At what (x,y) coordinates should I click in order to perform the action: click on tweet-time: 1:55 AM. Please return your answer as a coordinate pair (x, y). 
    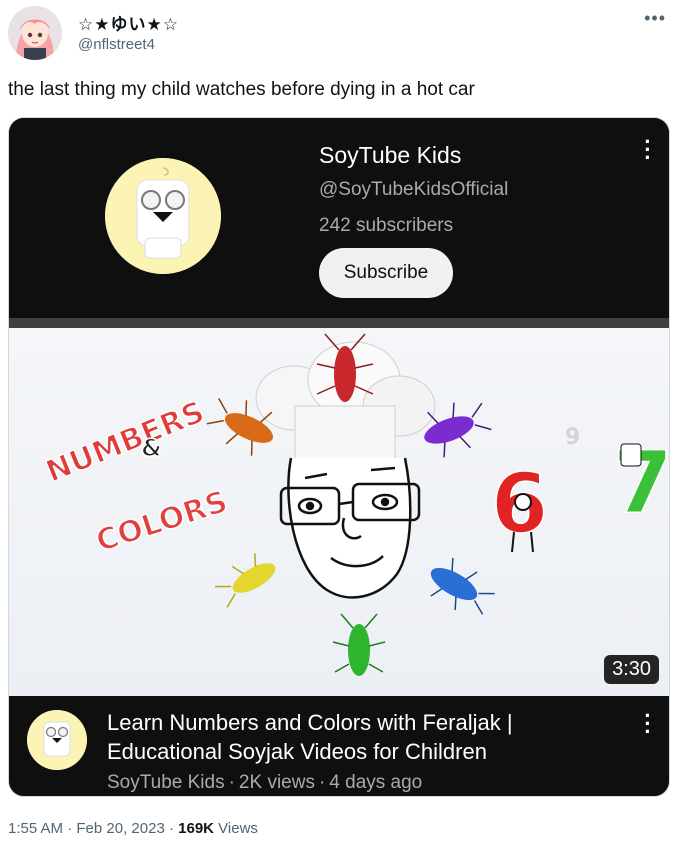
    Looking at the image, I should click on (35, 828).